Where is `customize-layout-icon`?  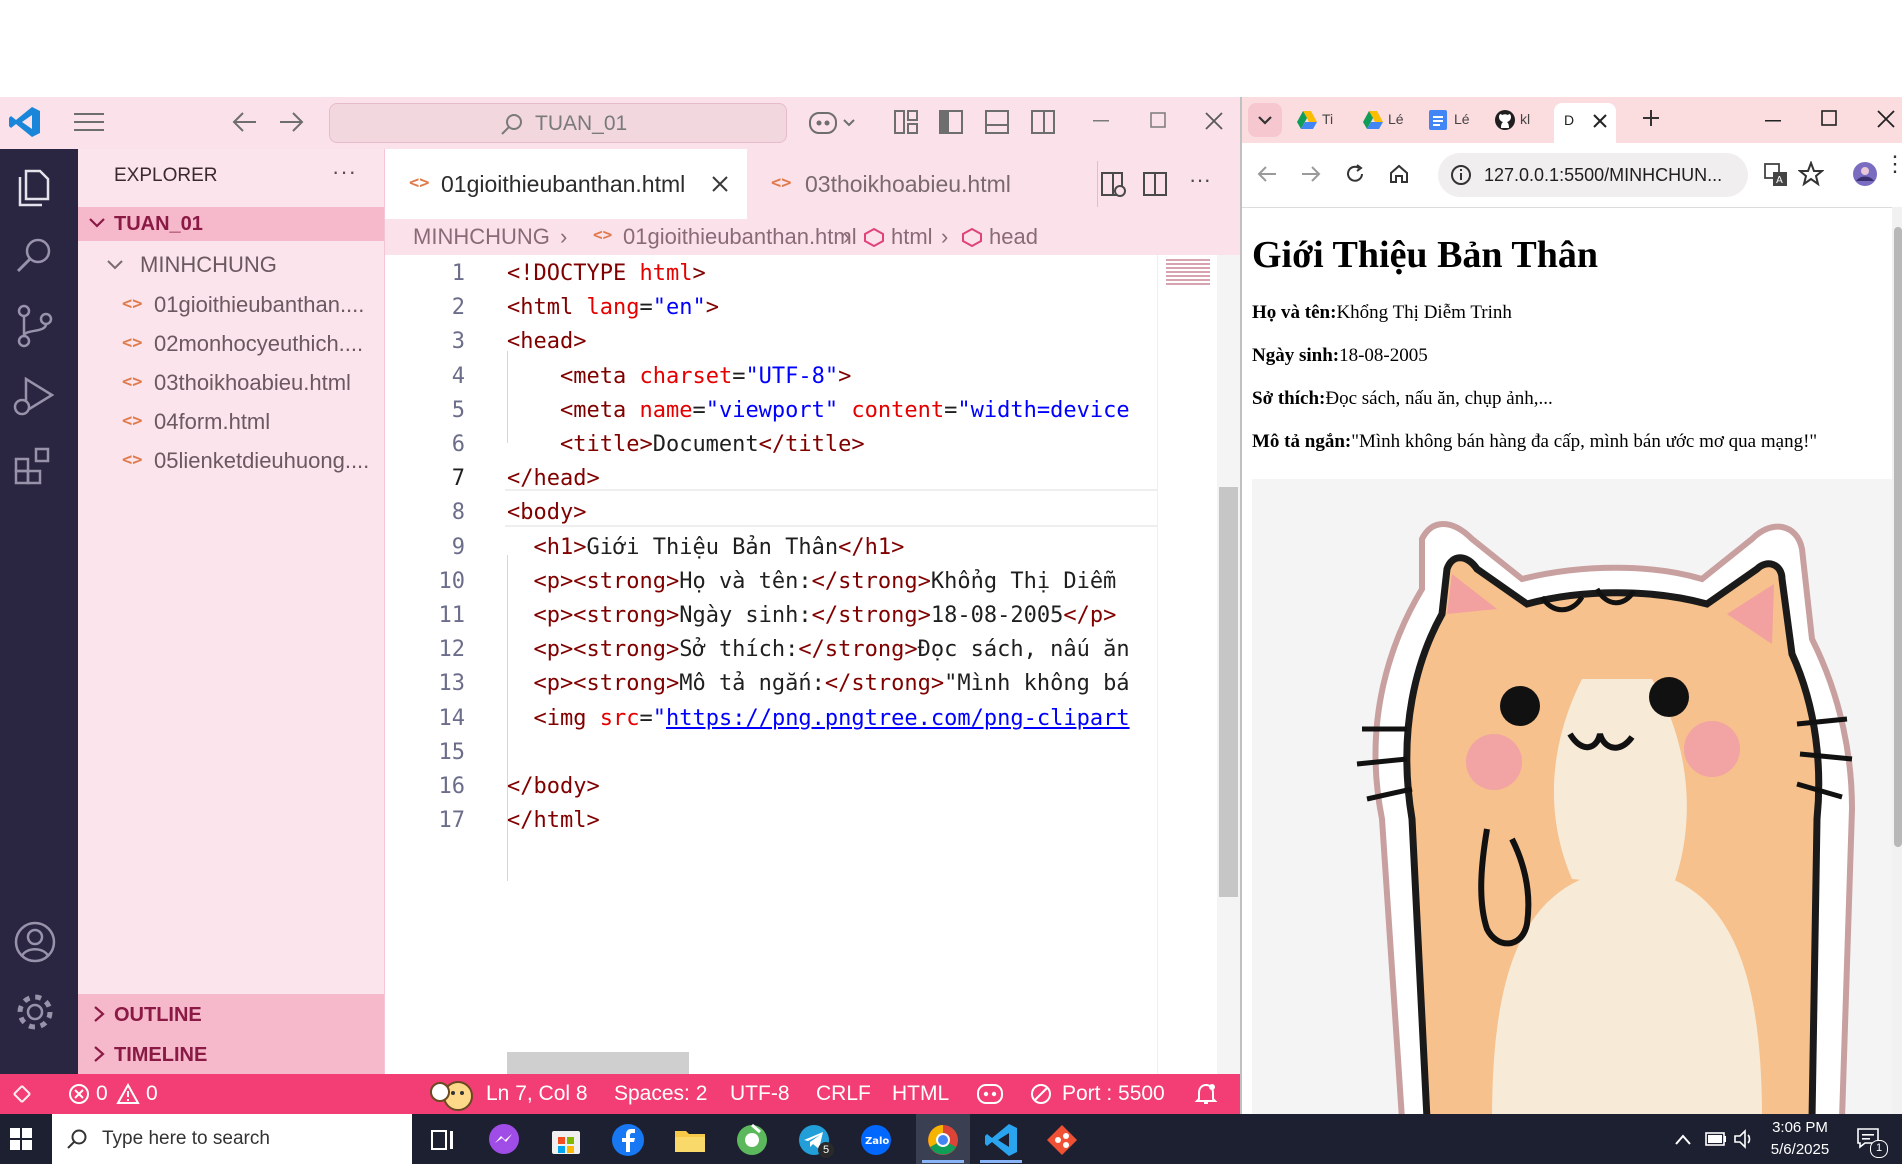
customize-layout-icon is located at coordinates (906, 122).